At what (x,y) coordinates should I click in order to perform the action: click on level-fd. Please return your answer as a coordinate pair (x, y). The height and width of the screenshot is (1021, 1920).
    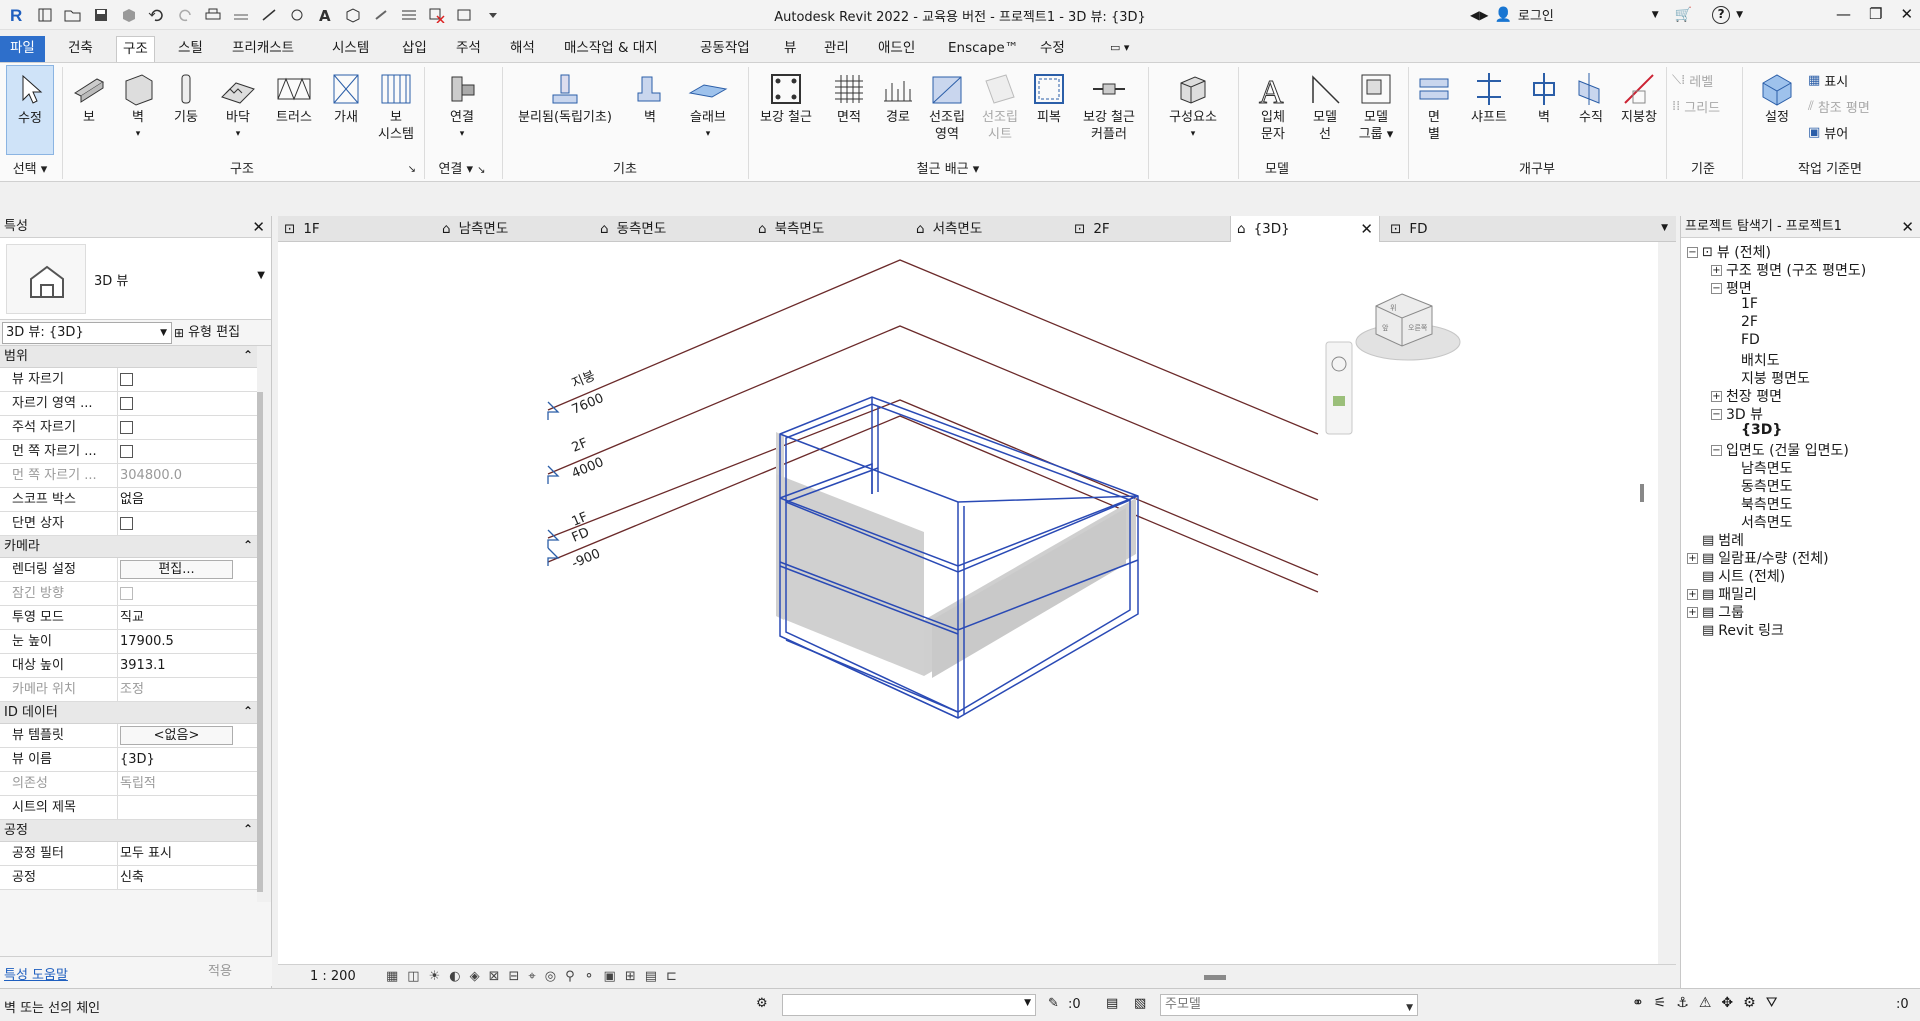
    Looking at the image, I should click on (933, 504).